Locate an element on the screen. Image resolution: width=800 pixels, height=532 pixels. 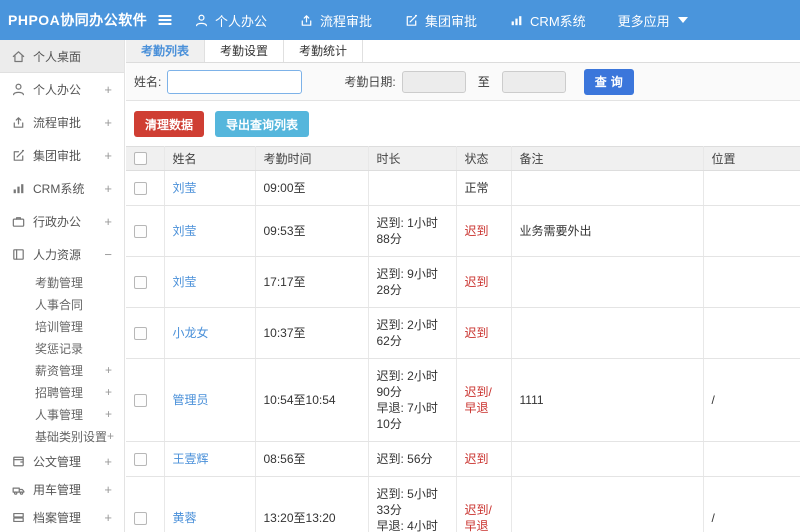
sidebar-item-6: 人力资源 − is located at coordinates (62, 254).